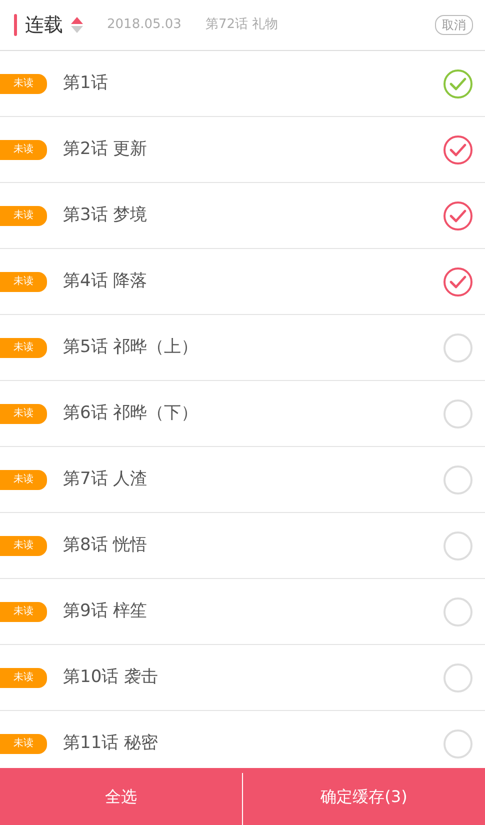 This screenshot has height=825, width=485. Describe the element at coordinates (105, 479) in the screenshot. I see `episode-title: 第7话 人渣` at that location.